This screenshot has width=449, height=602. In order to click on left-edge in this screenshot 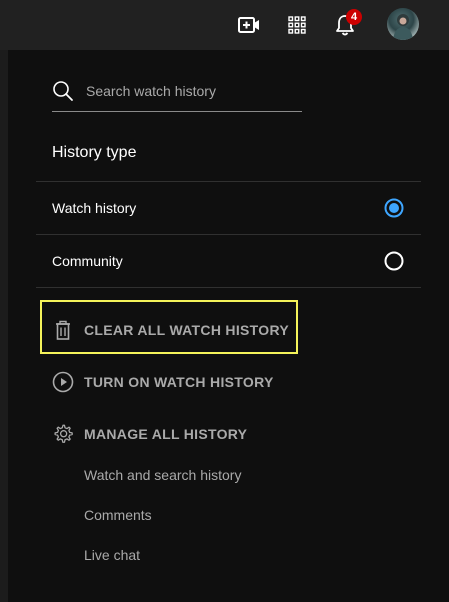, I will do `click(4, 326)`.